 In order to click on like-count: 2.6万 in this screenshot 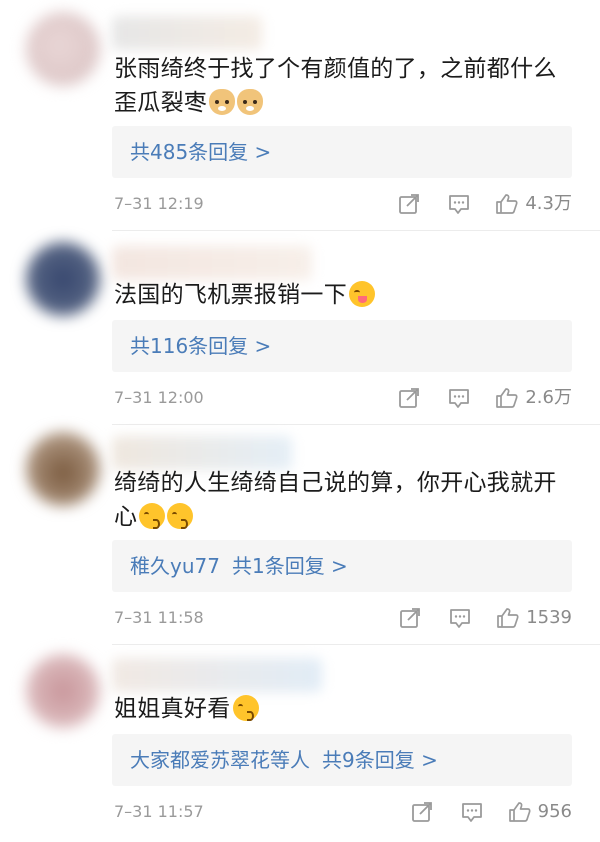, I will do `click(548, 397)`.